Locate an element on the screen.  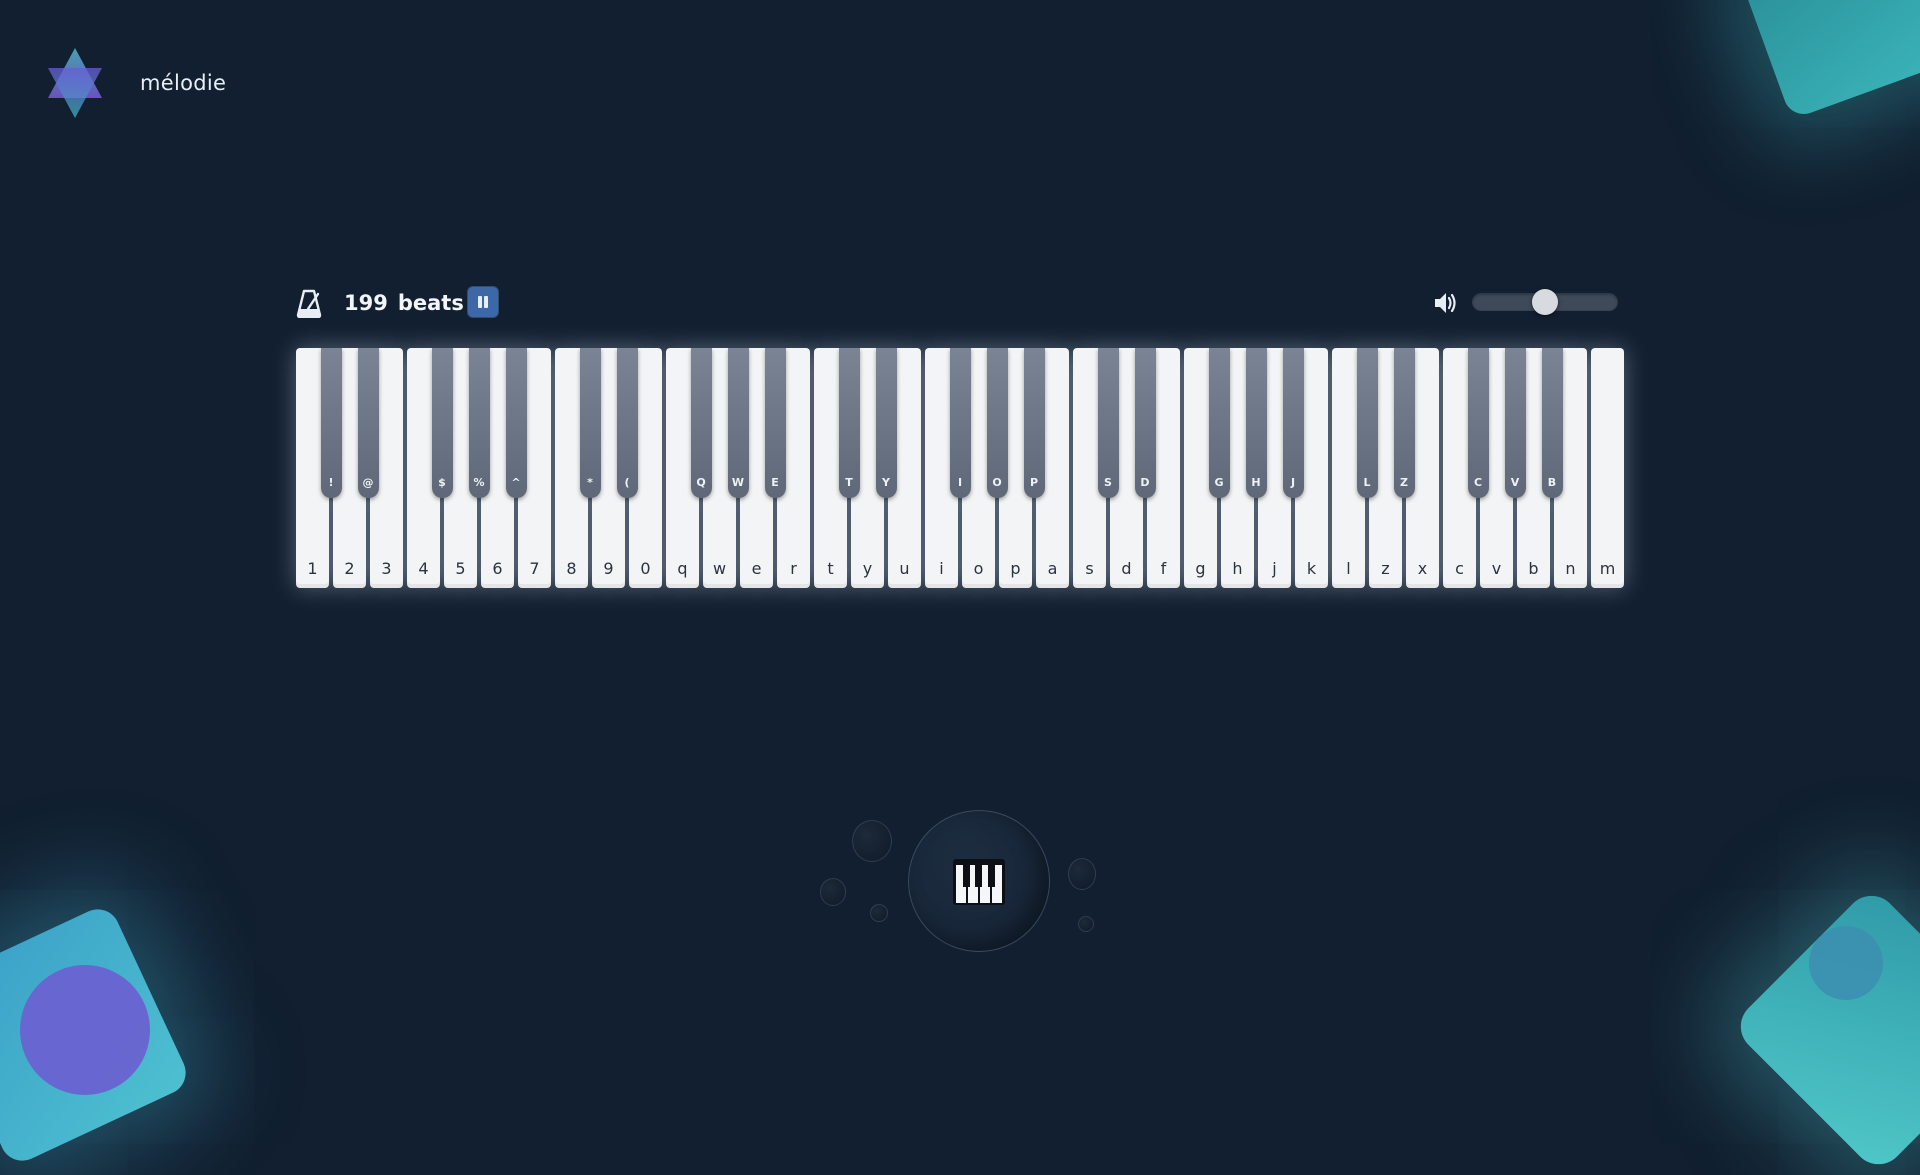
white-key-label: 5 is located at coordinates (460, 568).